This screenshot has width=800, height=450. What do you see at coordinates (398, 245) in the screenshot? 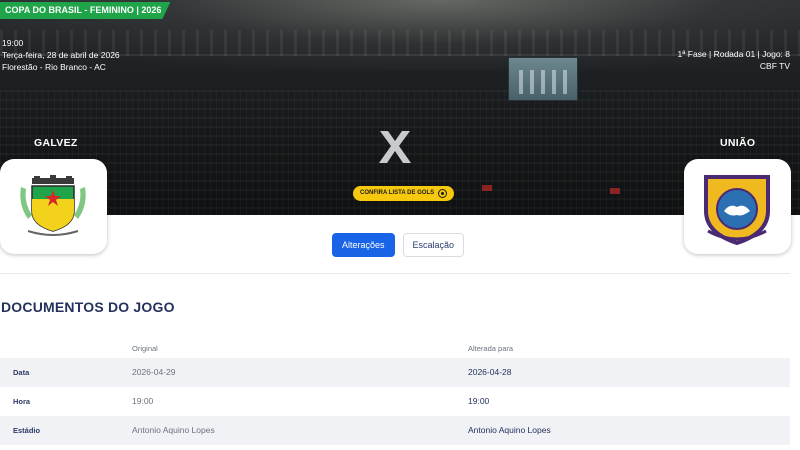
I see `tabs: Alterações Escalação` at bounding box center [398, 245].